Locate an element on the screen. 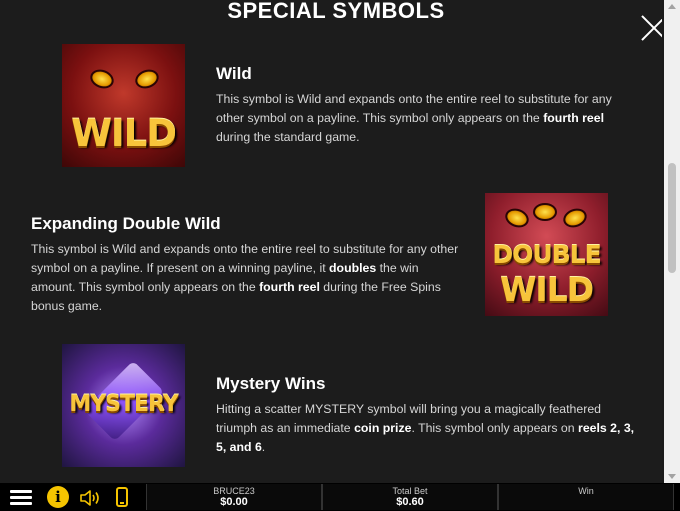 Image resolution: width=680 pixels, height=511 pixels. bottom-bar: i BRUCE23 $0.00 Total Bet $0.60 Win is located at coordinates (340, 497).